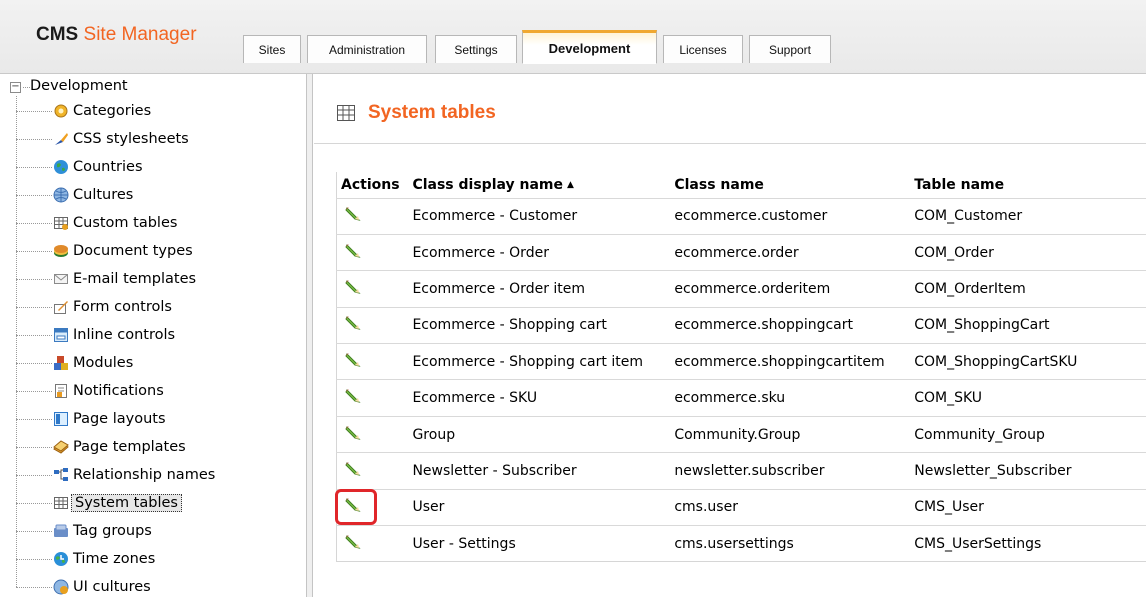  I want to click on tree-item-system-tables: System tables, so click(99, 503).